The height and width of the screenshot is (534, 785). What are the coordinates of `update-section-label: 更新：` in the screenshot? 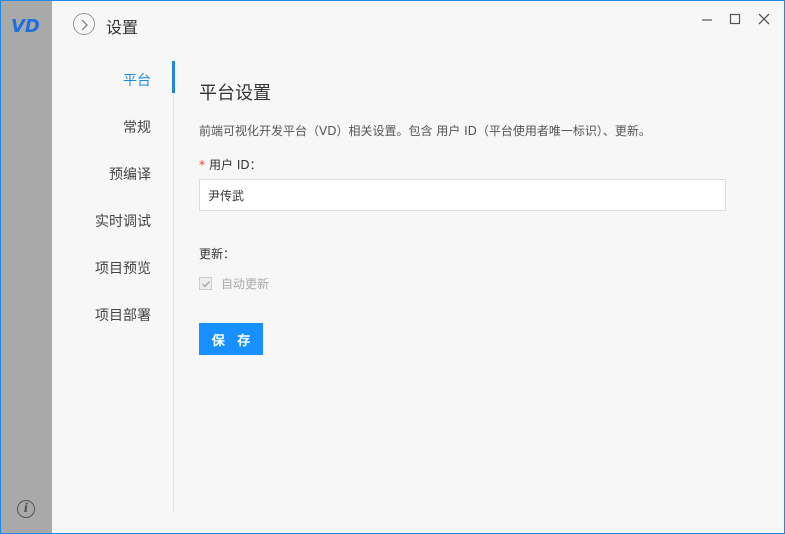 It's located at (217, 254).